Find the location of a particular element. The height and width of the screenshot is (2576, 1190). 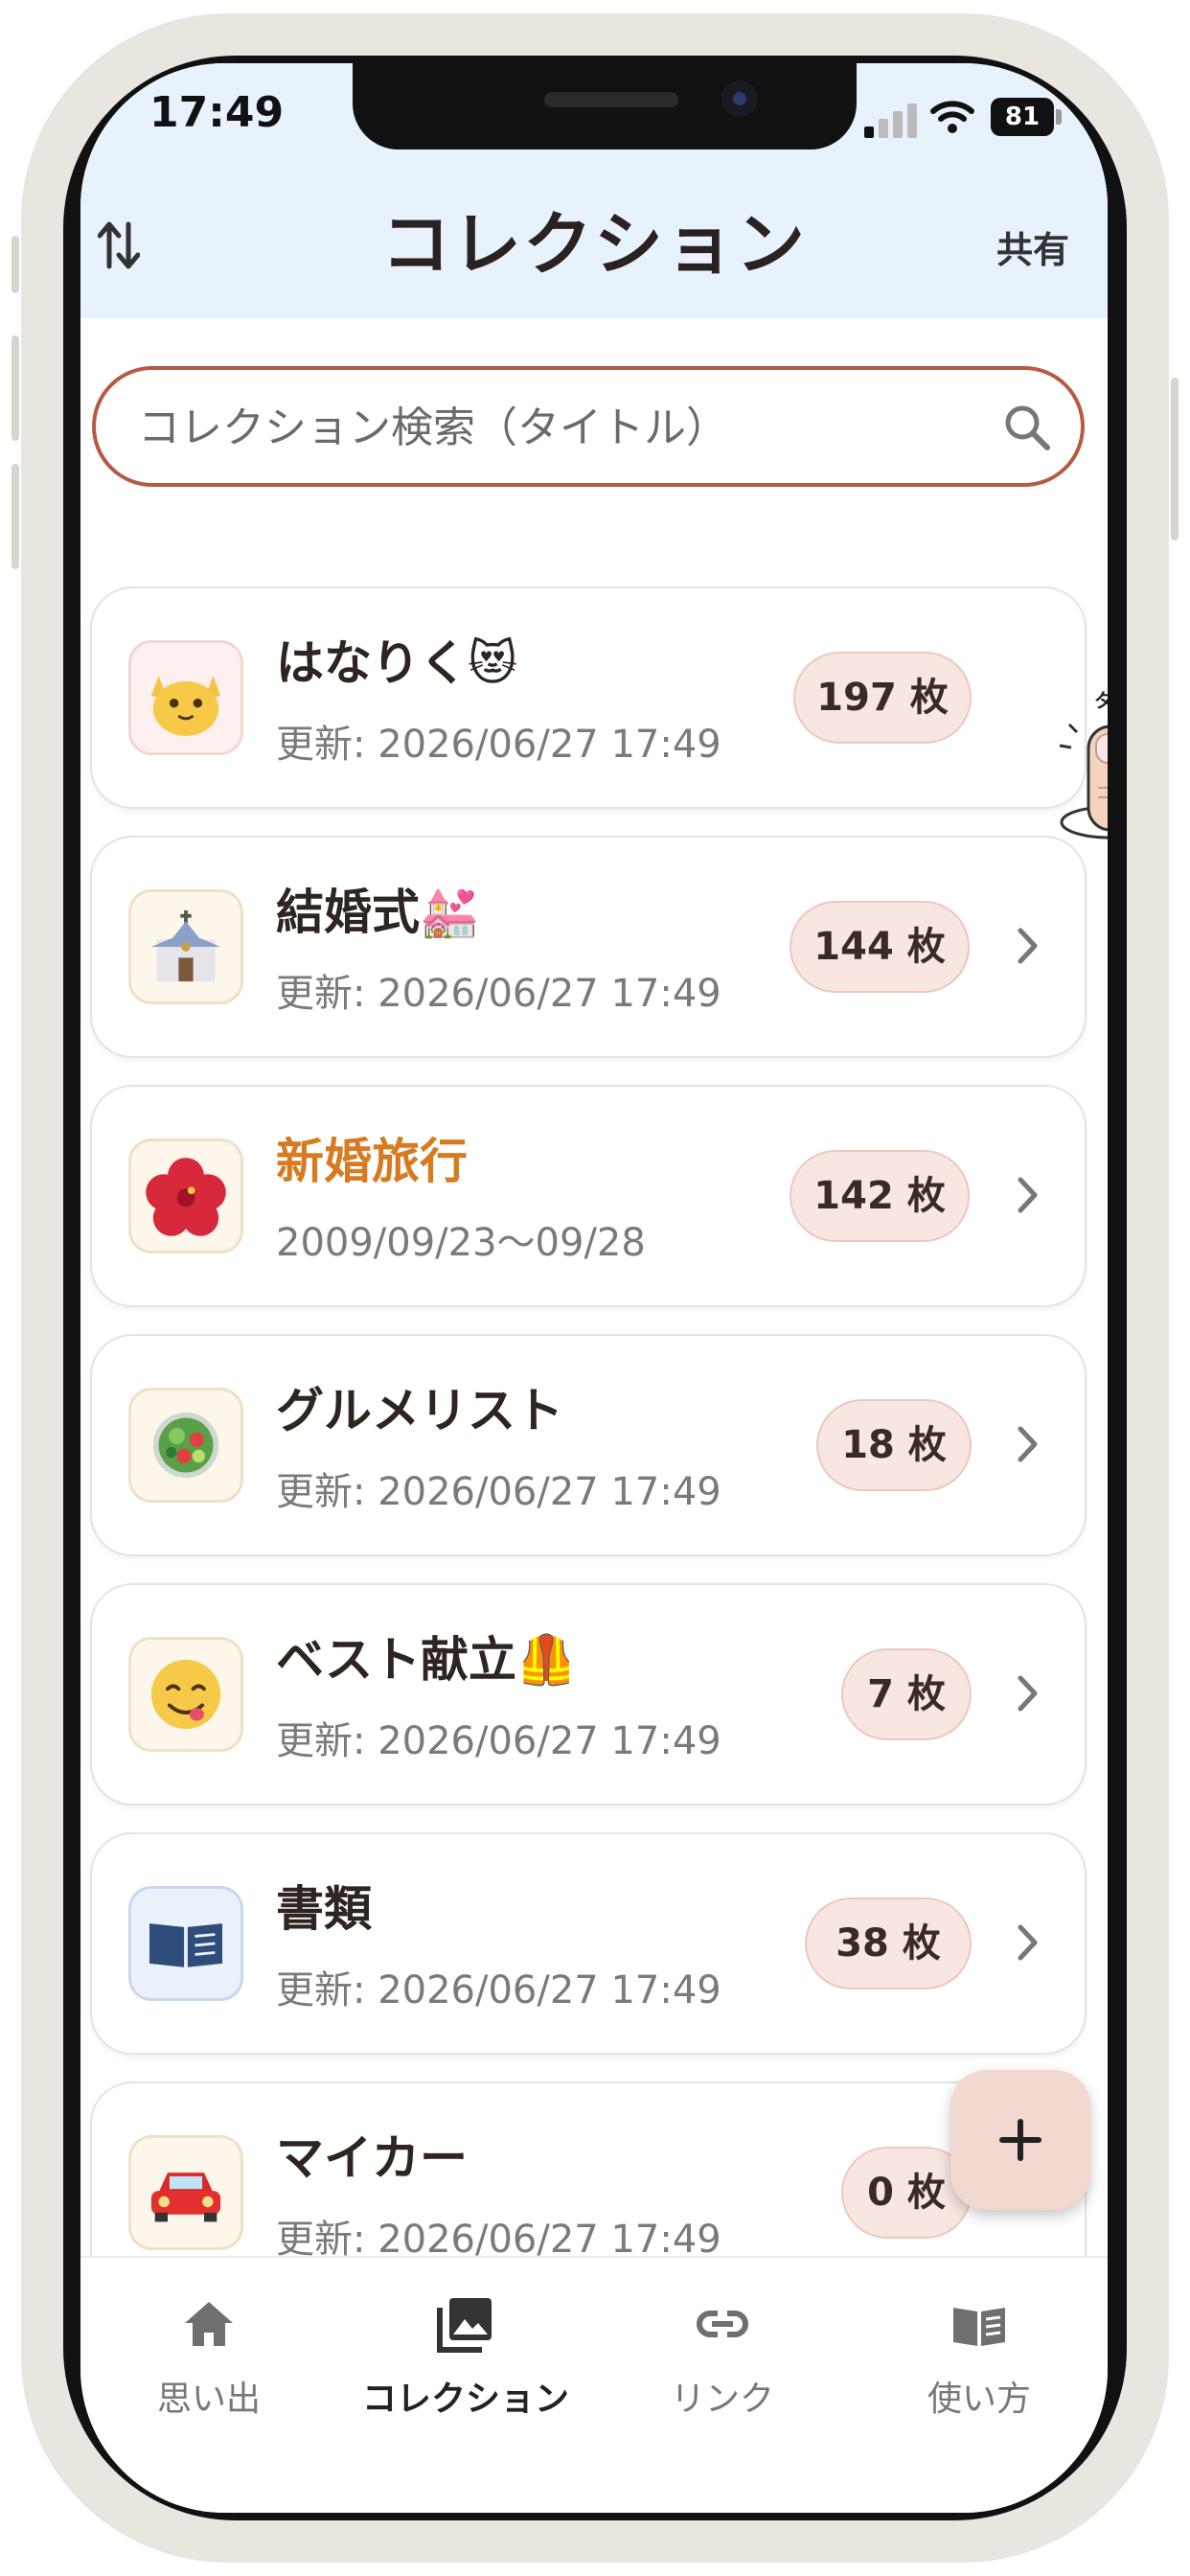

collection-date-range: 2009/09/23〜09/28 is located at coordinates (461, 1243).